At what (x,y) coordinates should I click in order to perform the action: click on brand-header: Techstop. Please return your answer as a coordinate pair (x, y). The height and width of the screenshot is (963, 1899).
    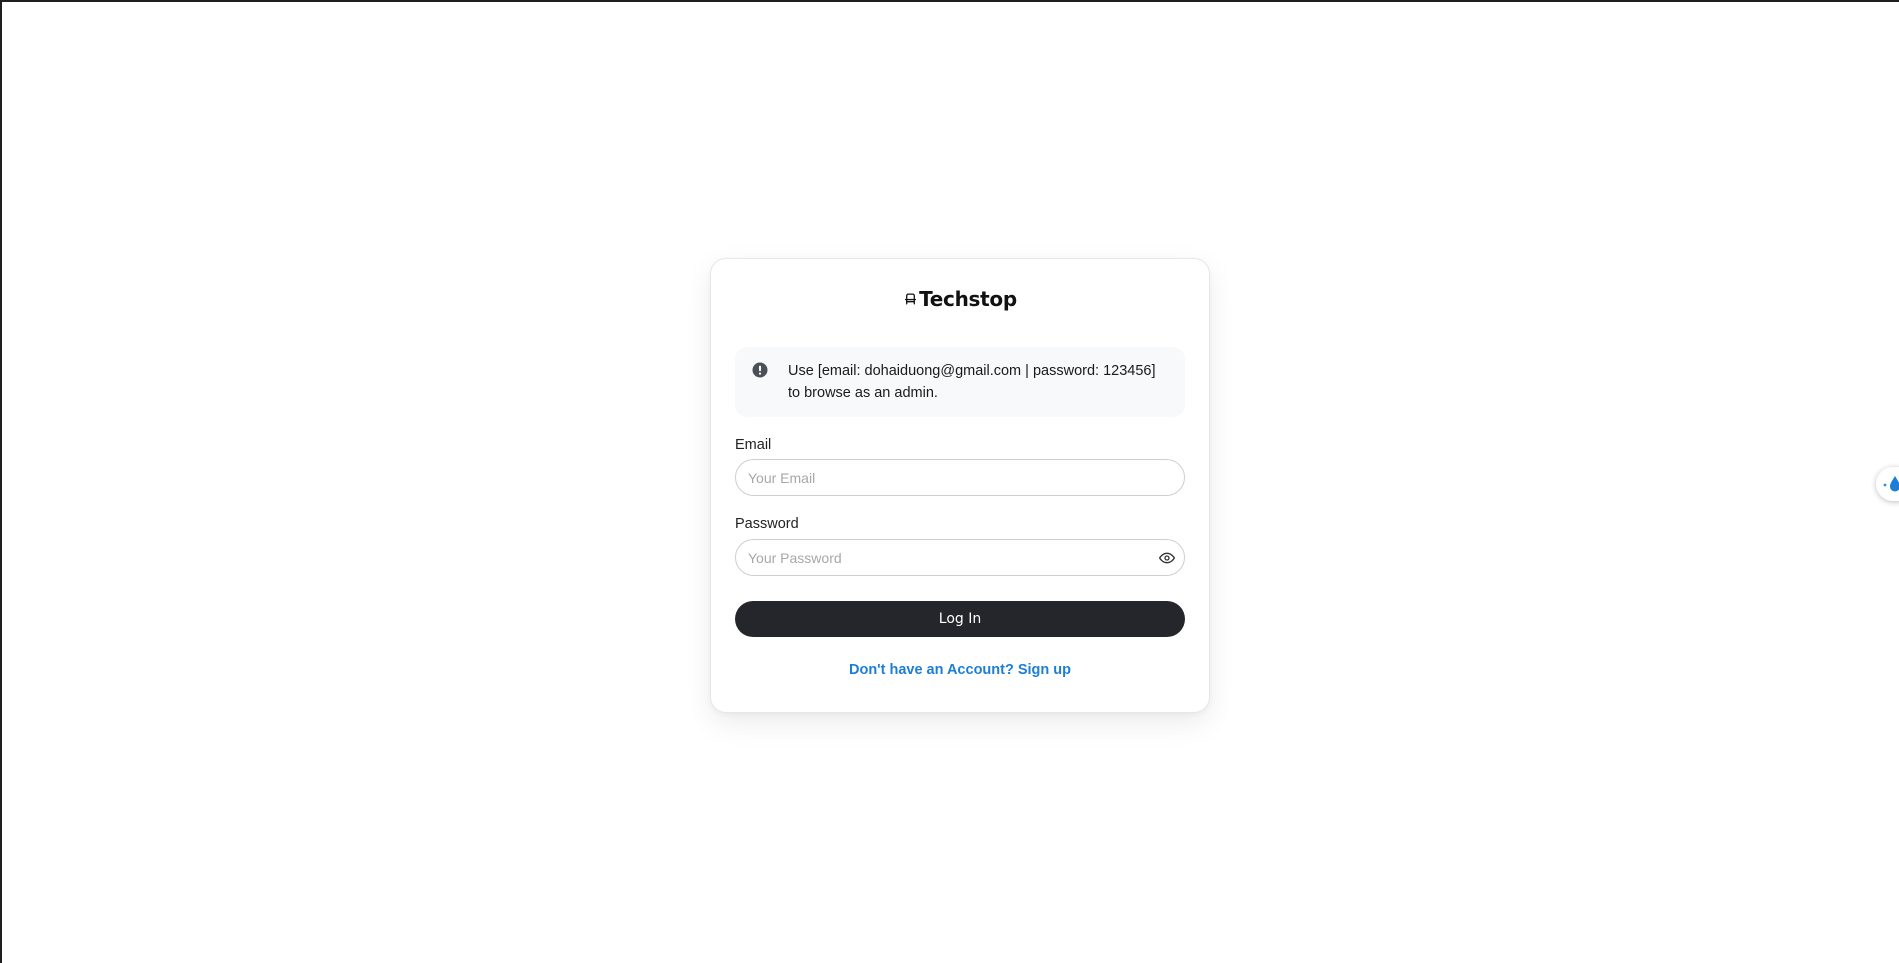
    Looking at the image, I should click on (960, 299).